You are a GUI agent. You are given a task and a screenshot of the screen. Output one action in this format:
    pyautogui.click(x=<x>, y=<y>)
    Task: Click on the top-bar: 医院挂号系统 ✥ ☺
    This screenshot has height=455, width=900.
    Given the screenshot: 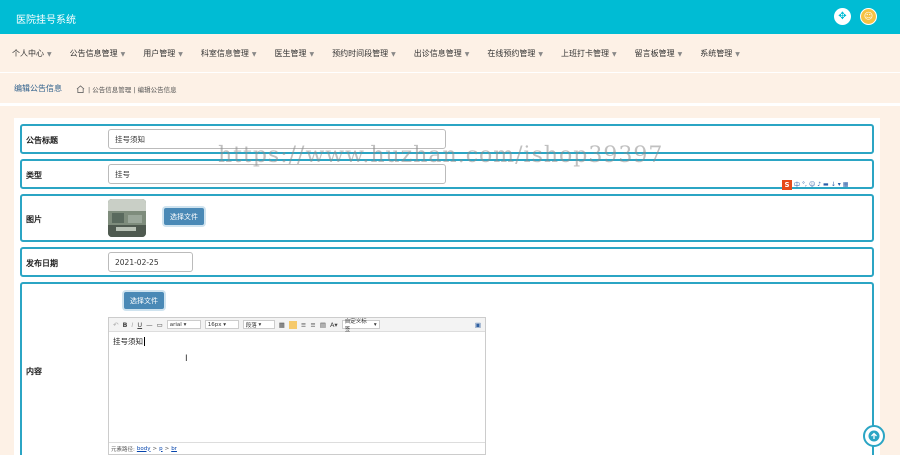 What is the action you would take?
    pyautogui.click(x=450, y=17)
    